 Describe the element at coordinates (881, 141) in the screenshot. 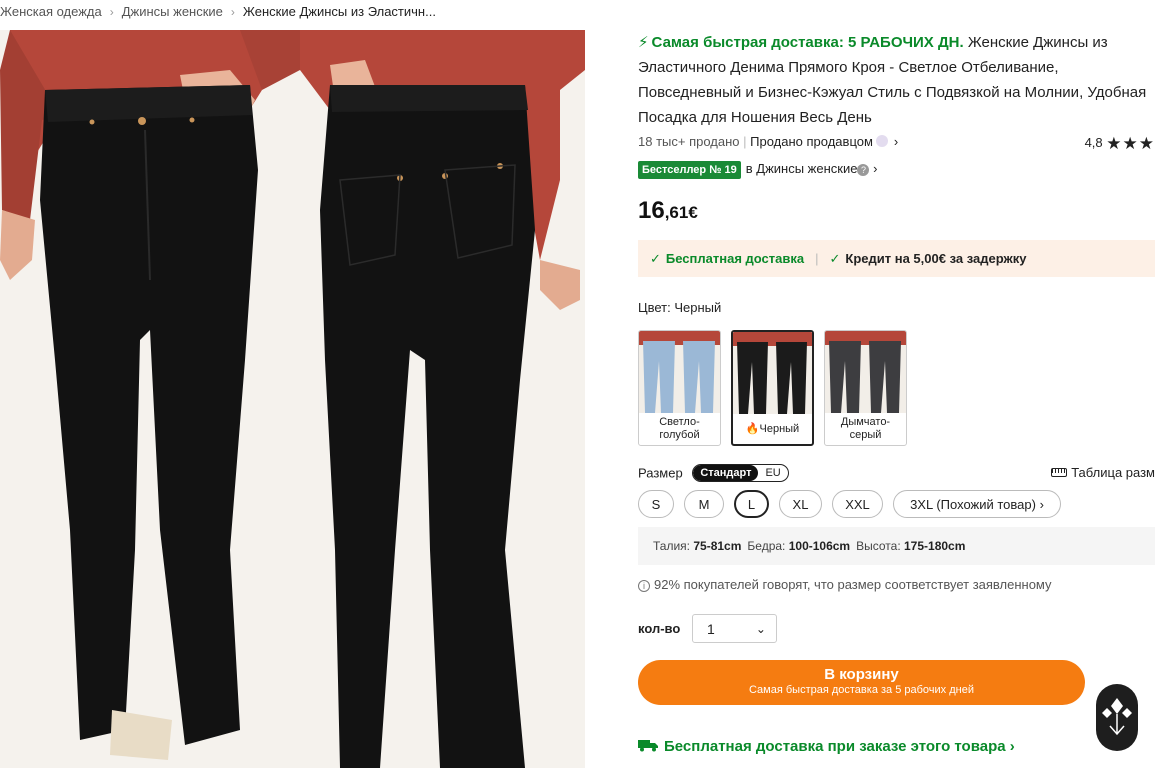

I see `seller-avatar` at that location.